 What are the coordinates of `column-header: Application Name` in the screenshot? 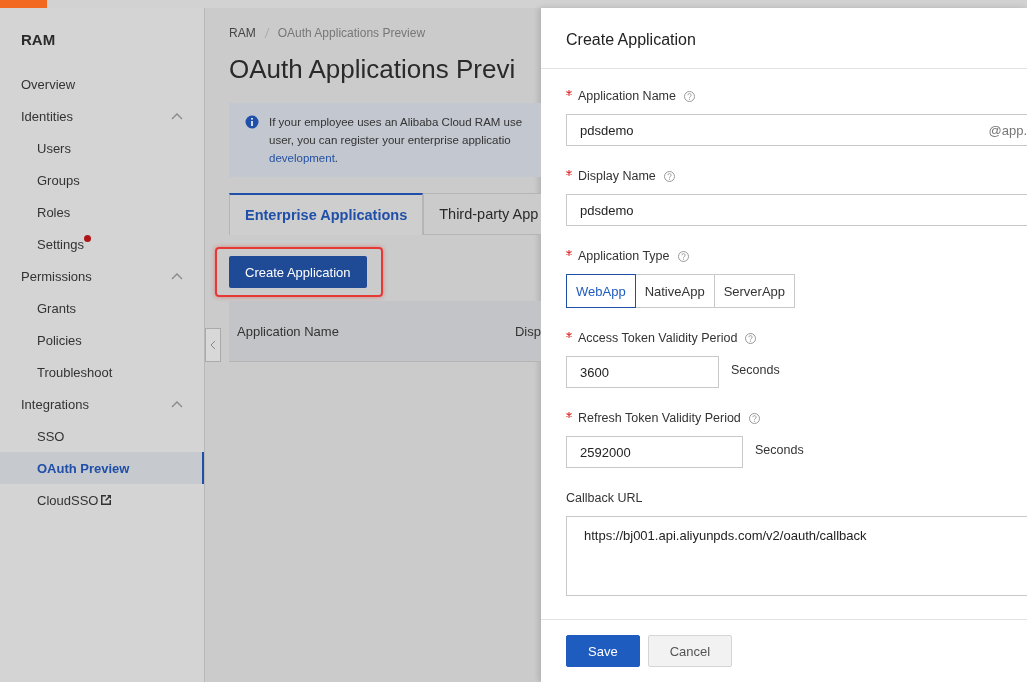 It's located at (288, 331).